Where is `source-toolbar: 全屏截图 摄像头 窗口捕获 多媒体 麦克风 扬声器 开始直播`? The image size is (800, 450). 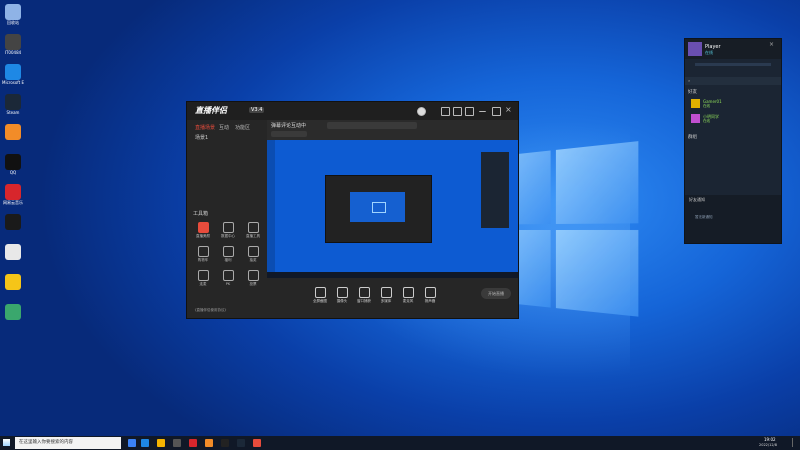 source-toolbar: 全屏截图 摄像头 窗口捕获 多媒体 麦克风 扬声器 开始直播 is located at coordinates (392, 298).